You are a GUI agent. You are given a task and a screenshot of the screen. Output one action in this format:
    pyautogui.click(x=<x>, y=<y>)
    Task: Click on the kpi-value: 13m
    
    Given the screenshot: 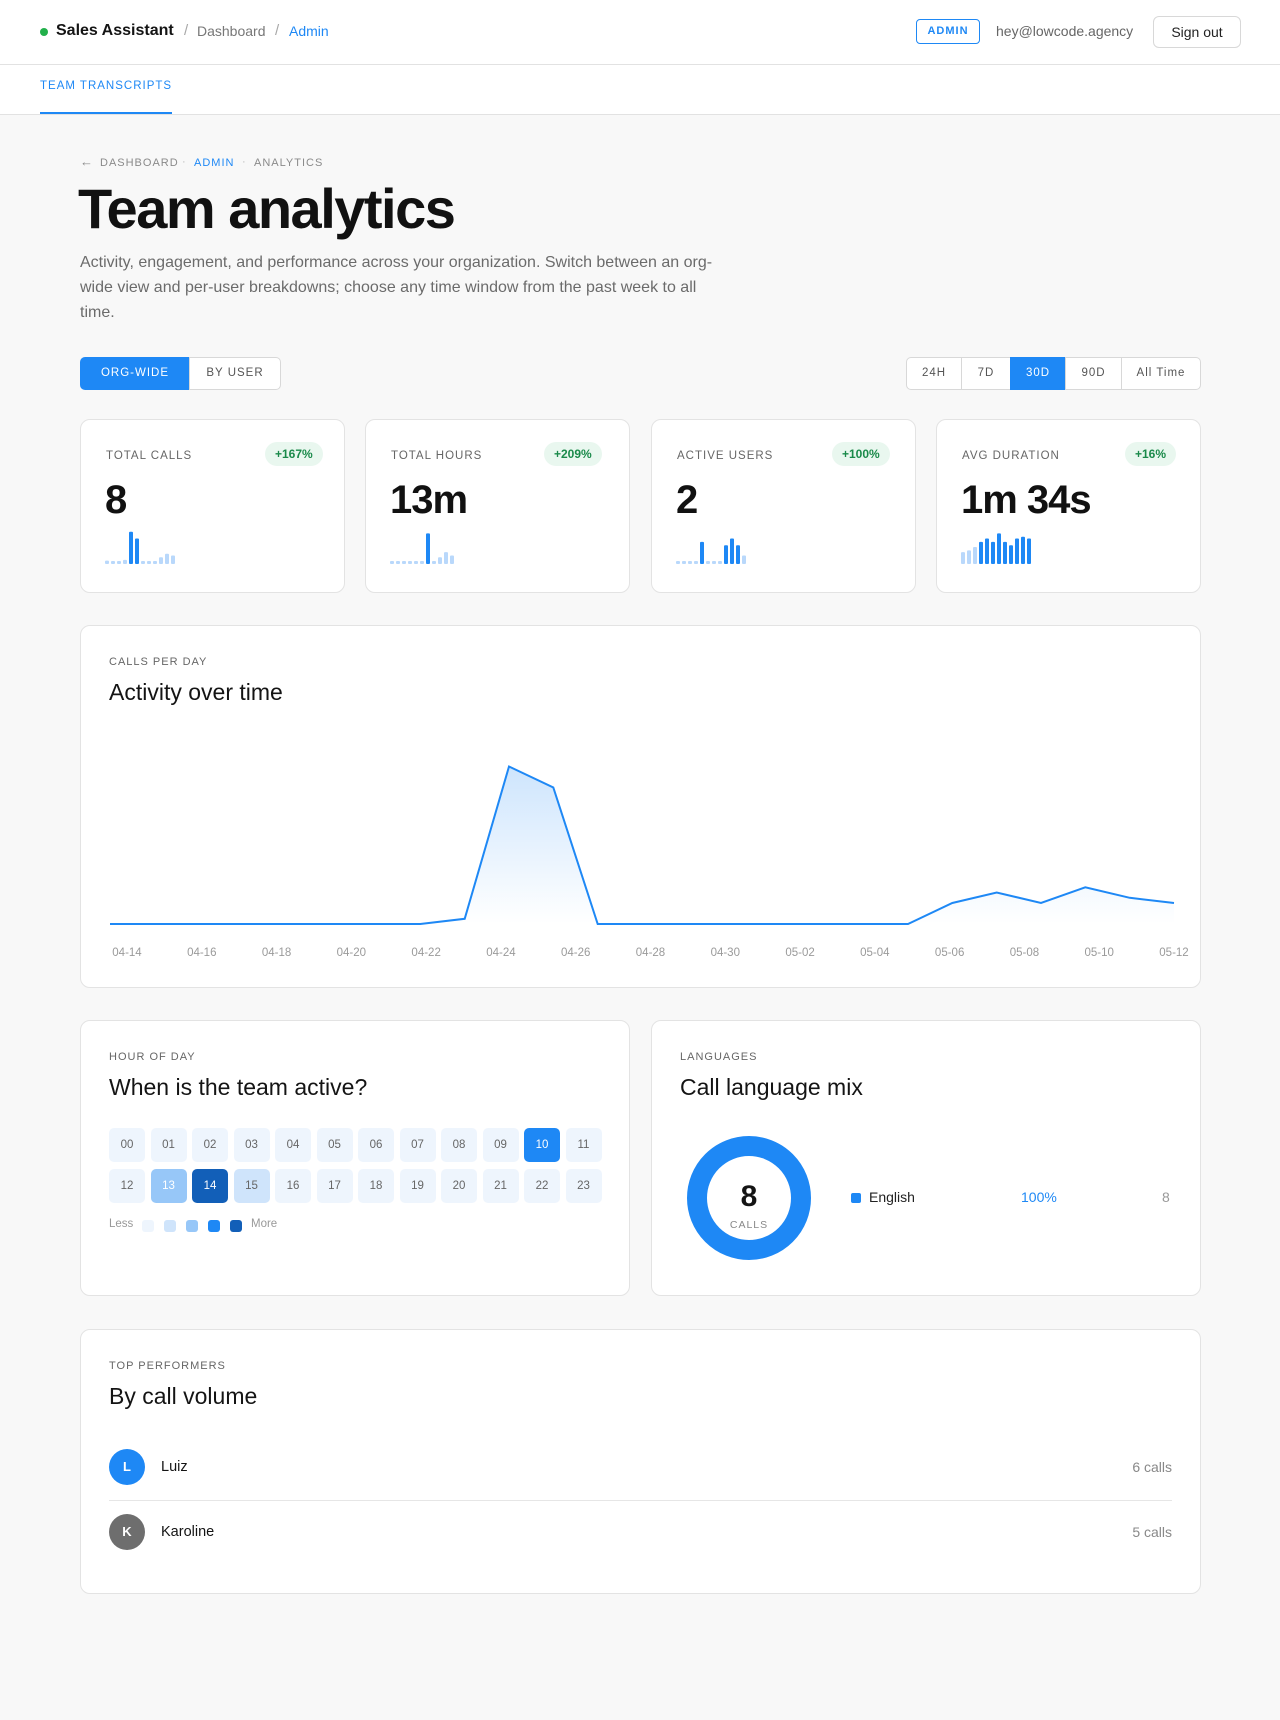 What is the action you would take?
    pyautogui.click(x=429, y=500)
    